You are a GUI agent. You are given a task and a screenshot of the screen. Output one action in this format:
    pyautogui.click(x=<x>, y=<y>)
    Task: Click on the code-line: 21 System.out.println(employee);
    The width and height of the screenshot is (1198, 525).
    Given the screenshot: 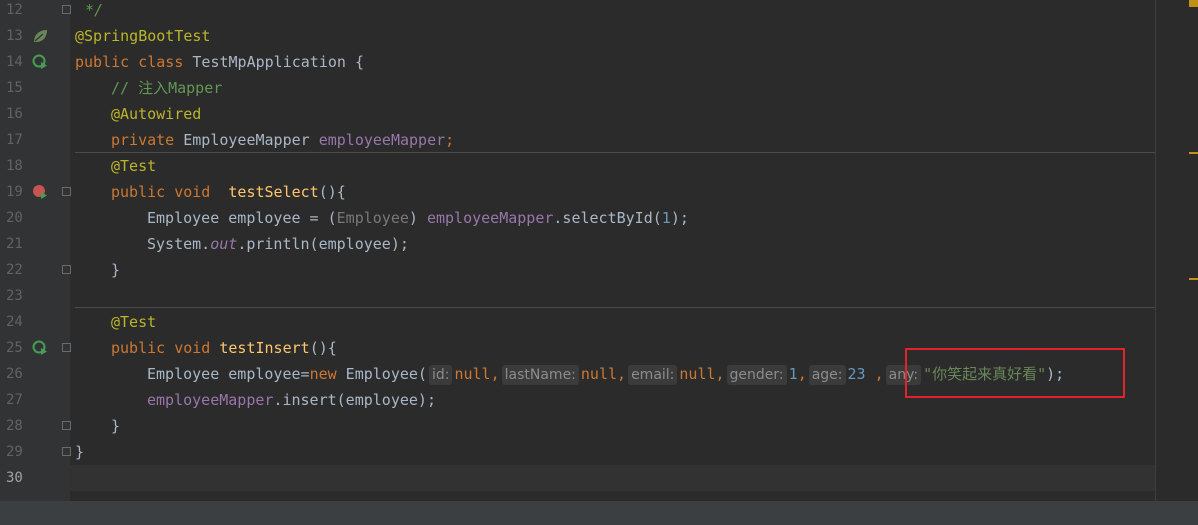 What is the action you would take?
    pyautogui.click(x=599, y=244)
    